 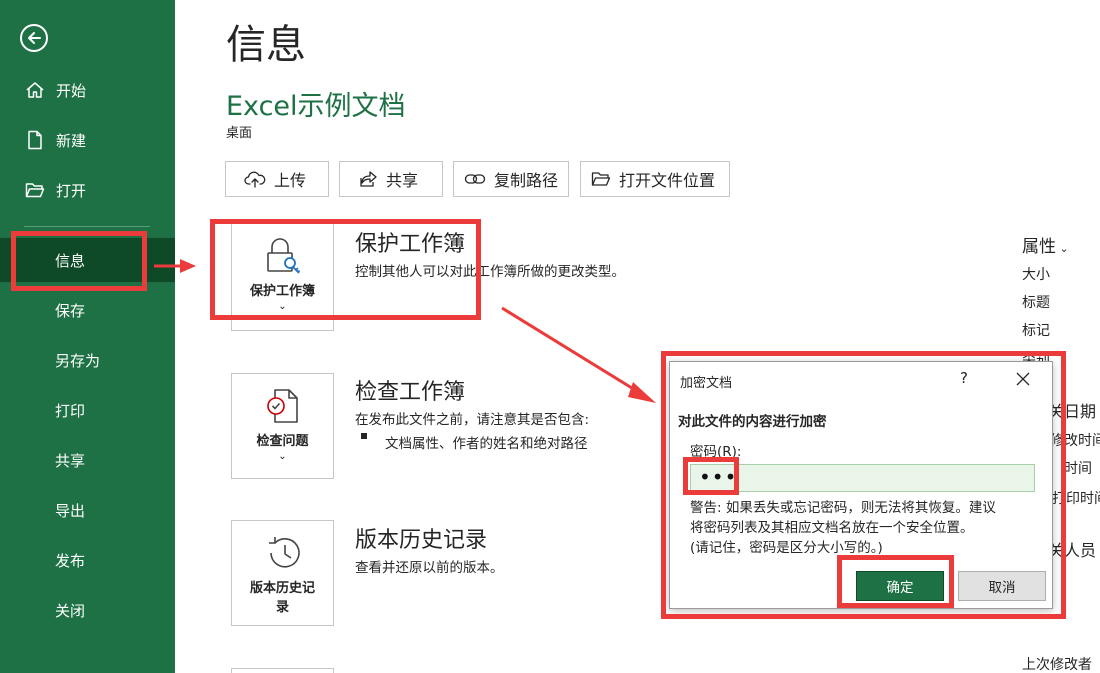 What do you see at coordinates (87, 560) in the screenshot?
I see `sidebar-item-publish: 发布` at bounding box center [87, 560].